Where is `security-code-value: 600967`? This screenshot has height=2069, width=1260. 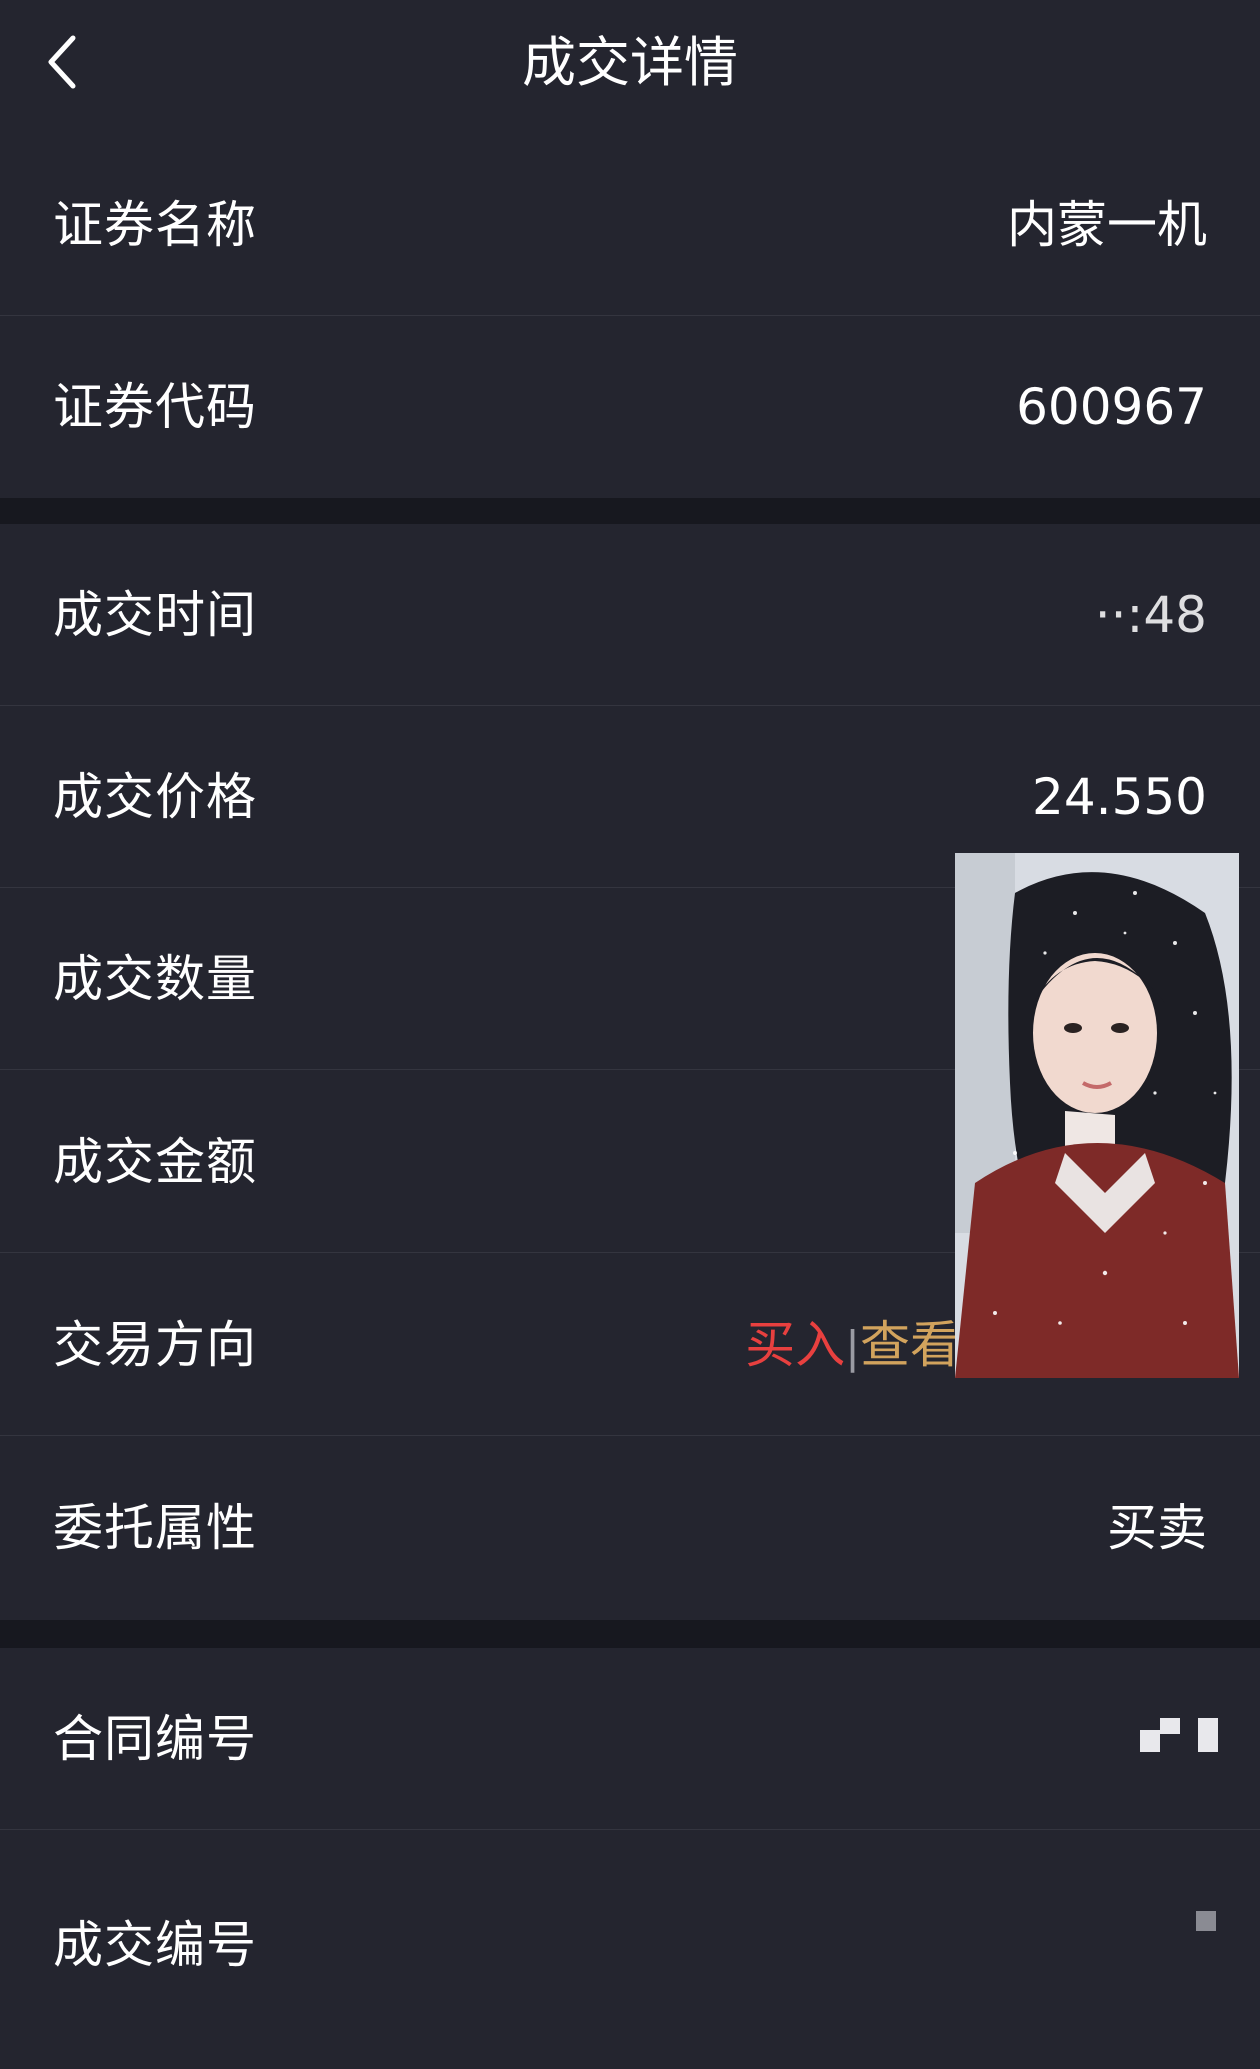 security-code-value: 600967 is located at coordinates (1111, 407).